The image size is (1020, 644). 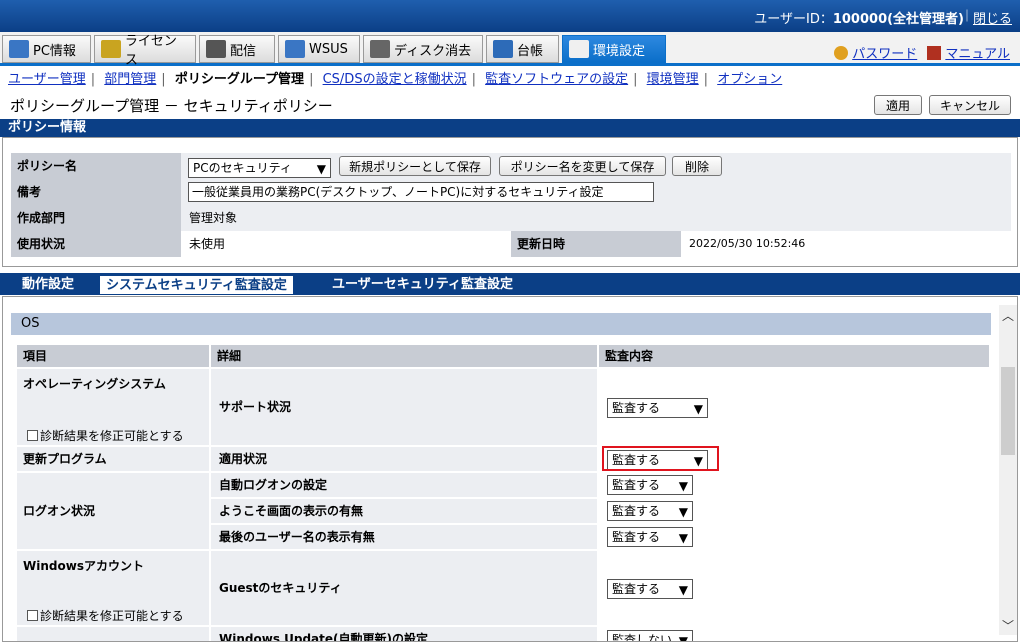 I want to click on status-row: 使用状況 未使用 更新日時 2022/05/30 10:52:46, so click(x=511, y=244).